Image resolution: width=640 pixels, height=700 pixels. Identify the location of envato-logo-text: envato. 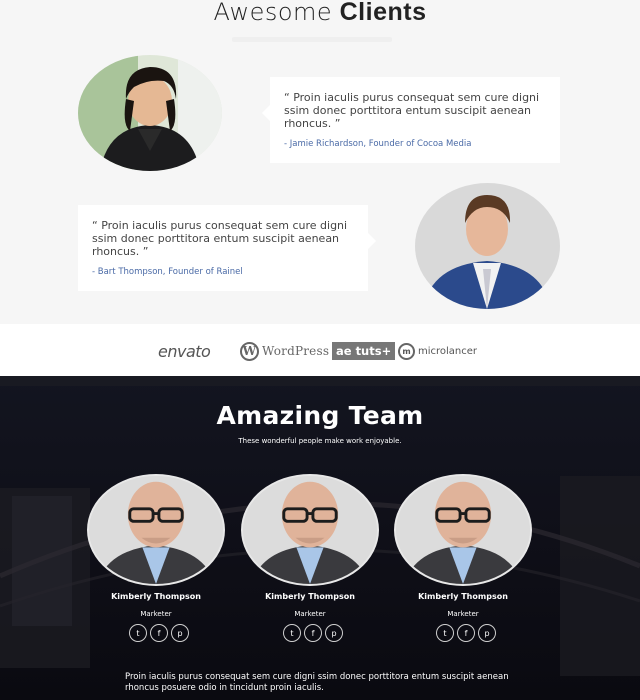
(184, 351).